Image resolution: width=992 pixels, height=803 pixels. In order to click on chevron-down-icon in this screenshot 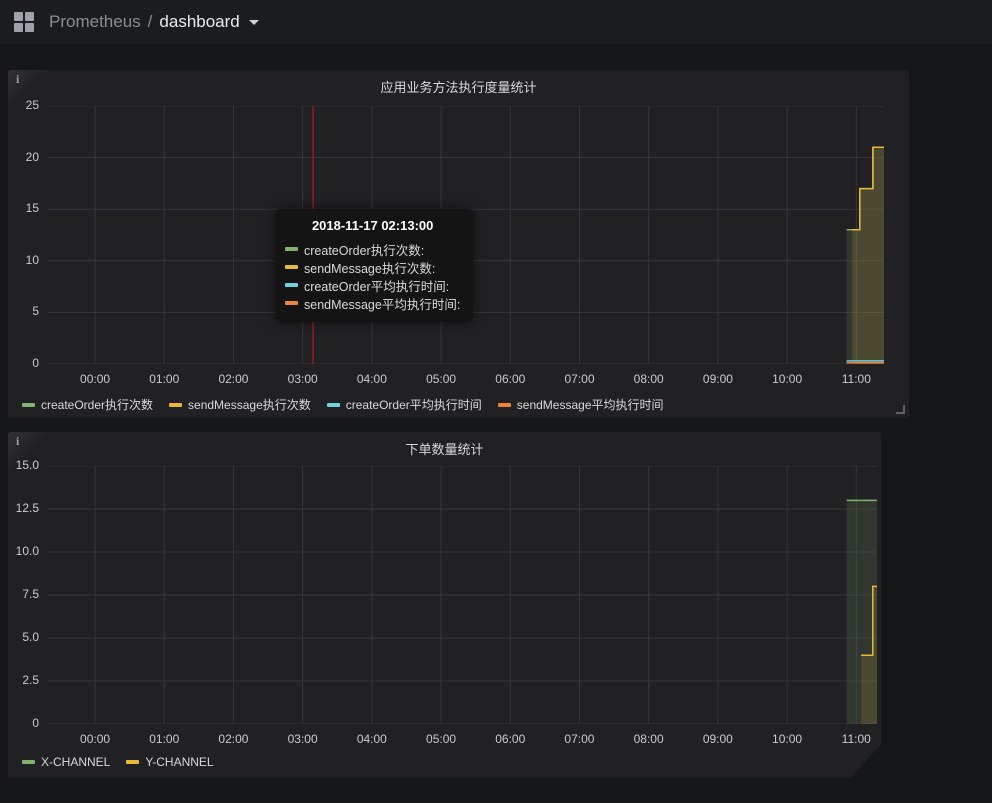, I will do `click(253, 22)`.